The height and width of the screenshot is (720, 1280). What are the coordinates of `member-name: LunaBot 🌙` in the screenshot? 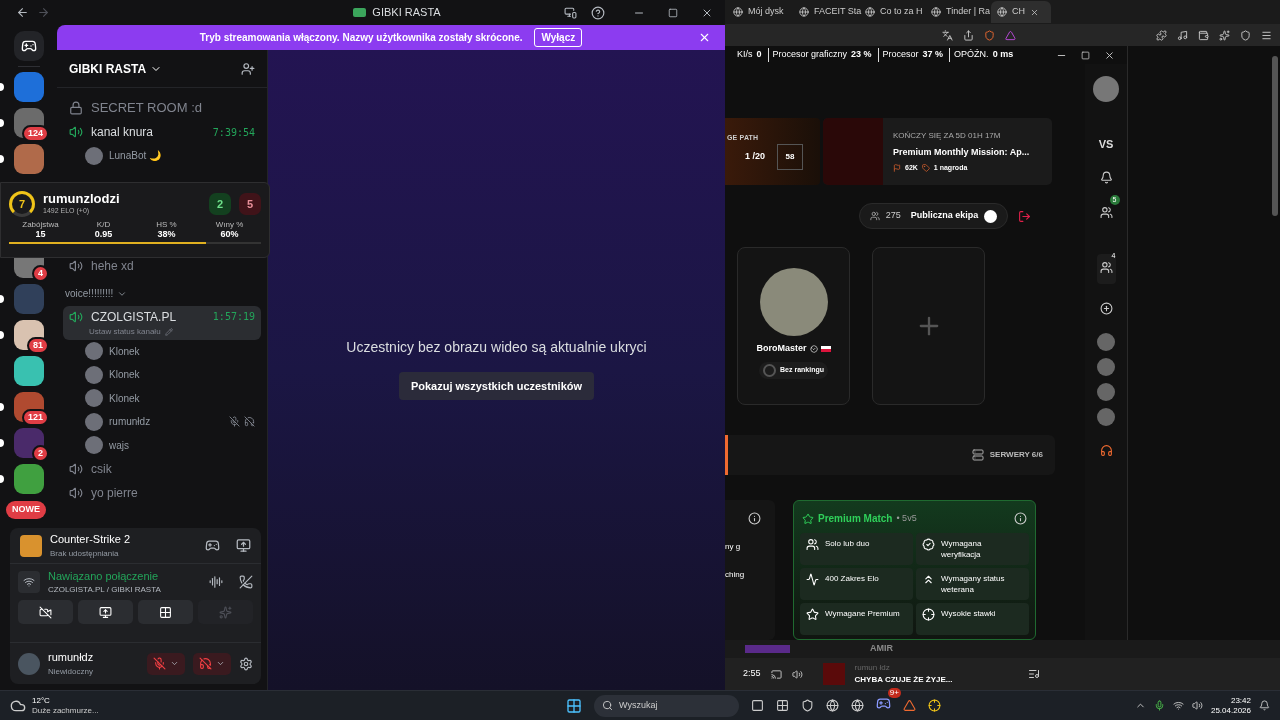 It's located at (182, 156).